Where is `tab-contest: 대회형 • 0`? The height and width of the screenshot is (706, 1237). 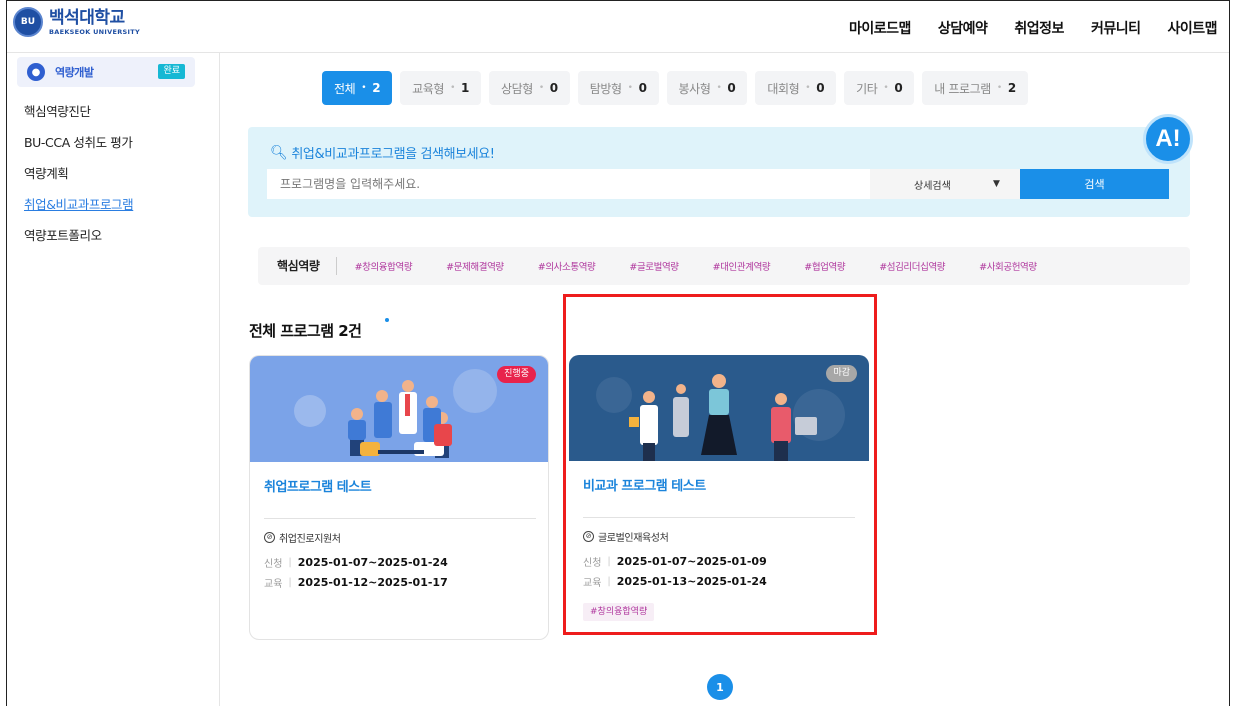
tab-contest: 대회형 • 0 is located at coordinates (796, 88).